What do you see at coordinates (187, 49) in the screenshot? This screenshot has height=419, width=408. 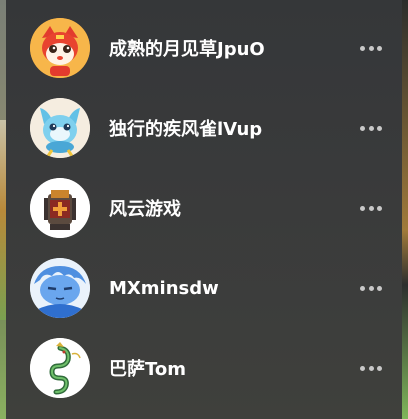 I see `friend-name: 成熟的月见草JpuO` at bounding box center [187, 49].